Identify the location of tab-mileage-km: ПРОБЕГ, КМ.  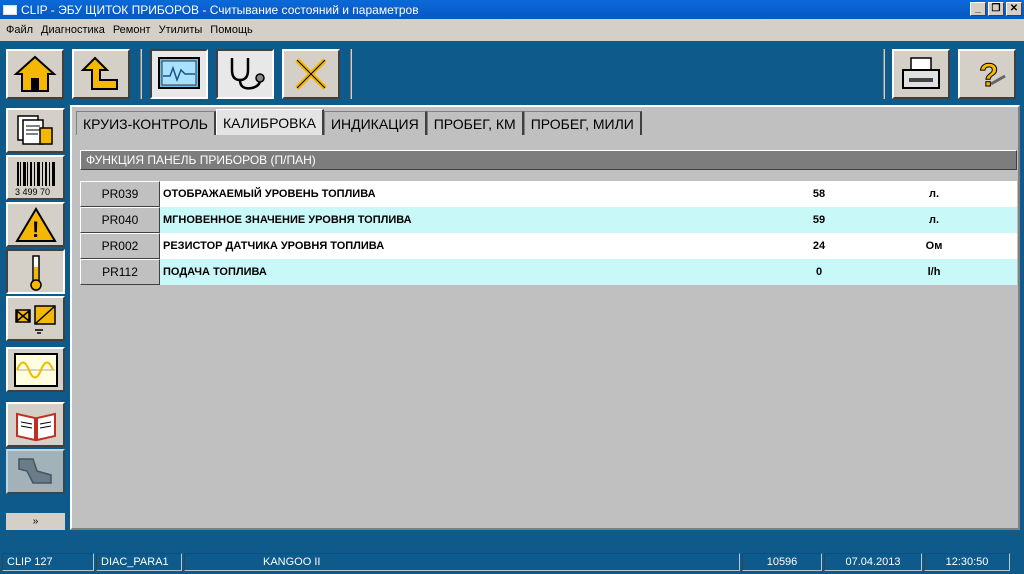
(475, 123).